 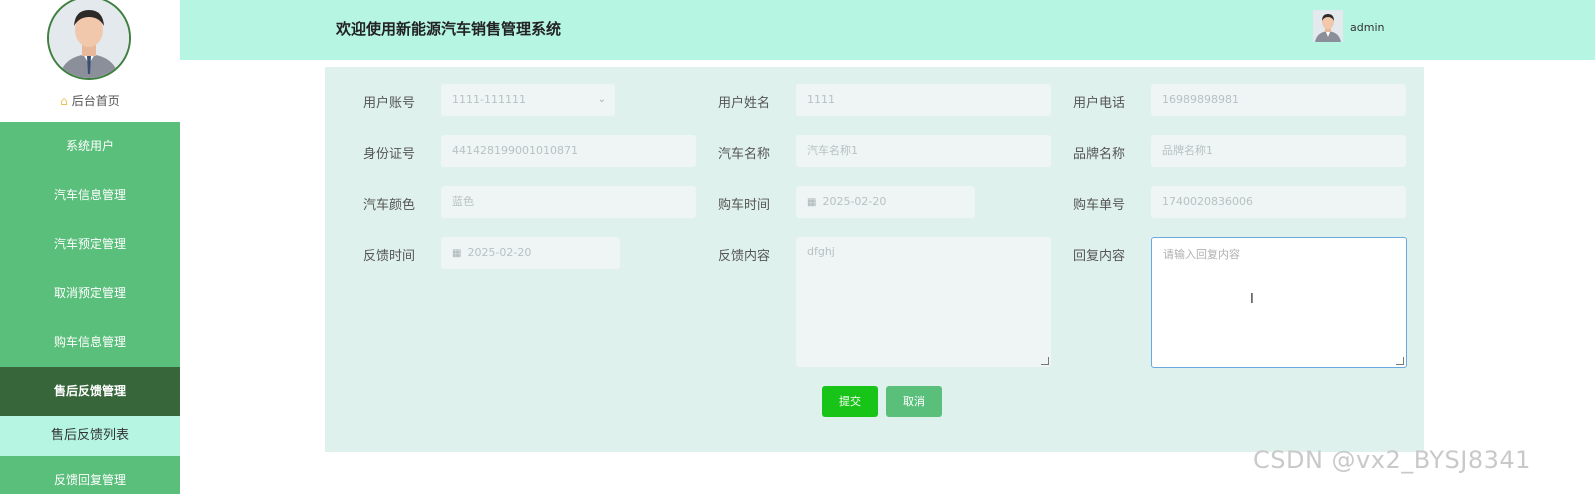 What do you see at coordinates (90, 244) in the screenshot?
I see `sidebar-item-car-booking: 汽车预定管理` at bounding box center [90, 244].